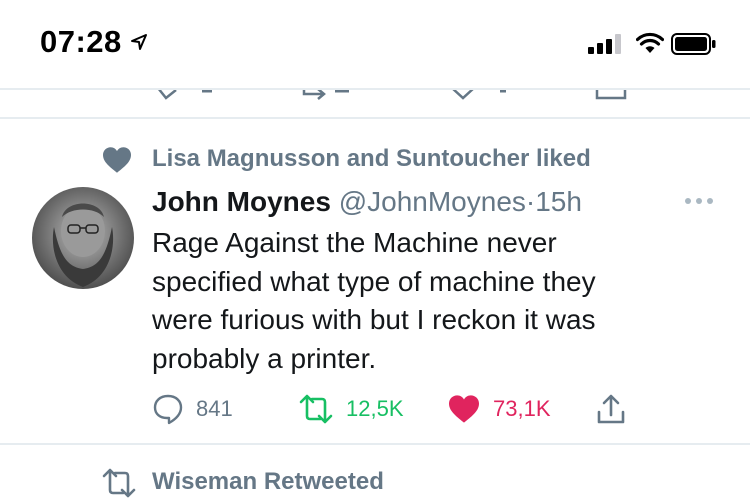  Describe the element at coordinates (522, 408) in the screenshot. I see `like-count: 73,1K` at that location.